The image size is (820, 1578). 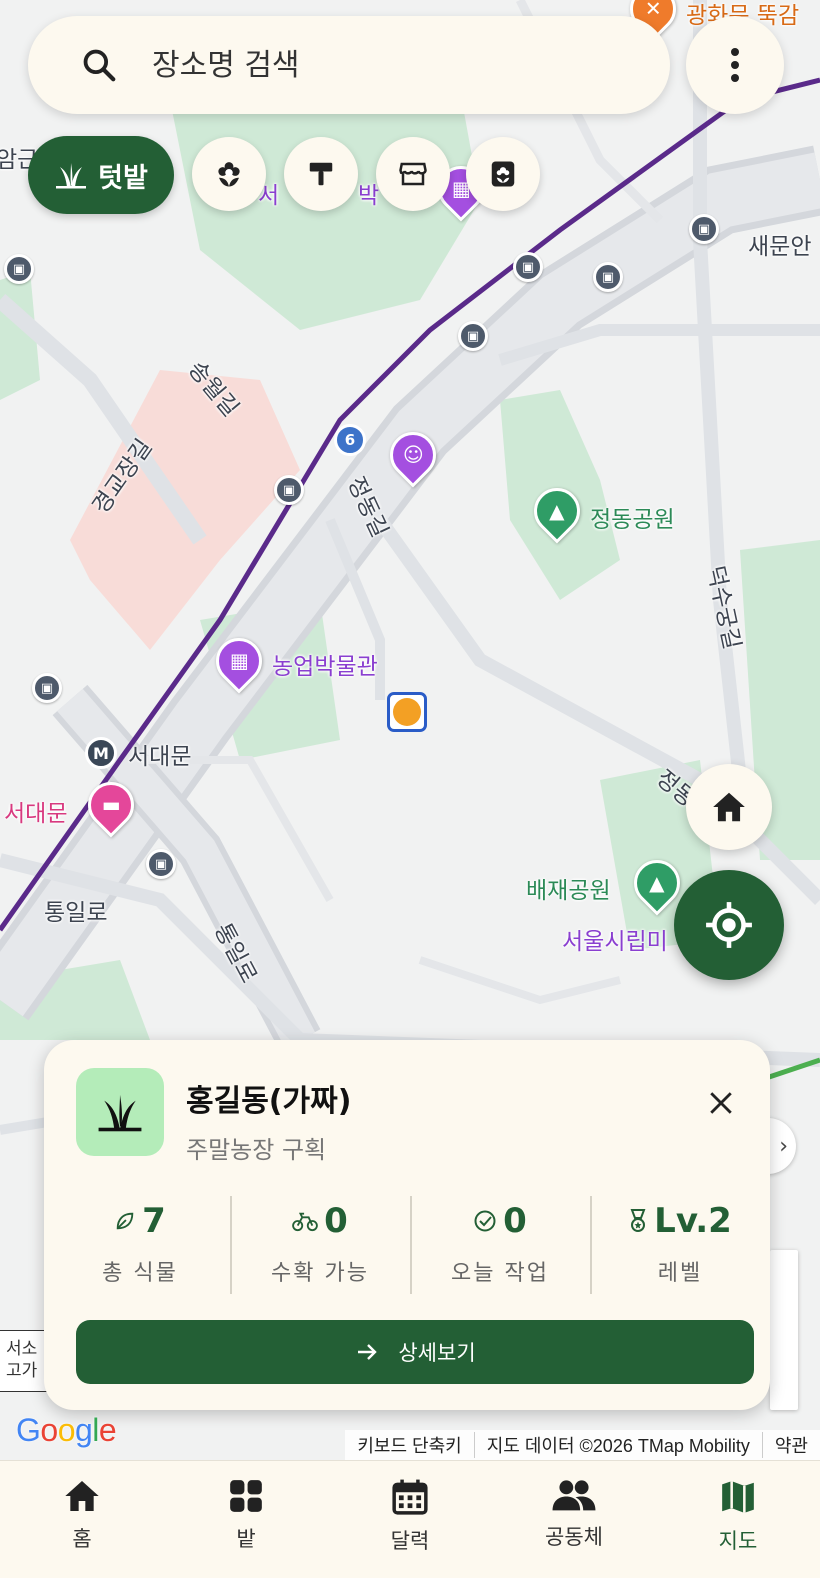 I want to click on stat-level: Lv.2 레벨, so click(x=680, y=1244).